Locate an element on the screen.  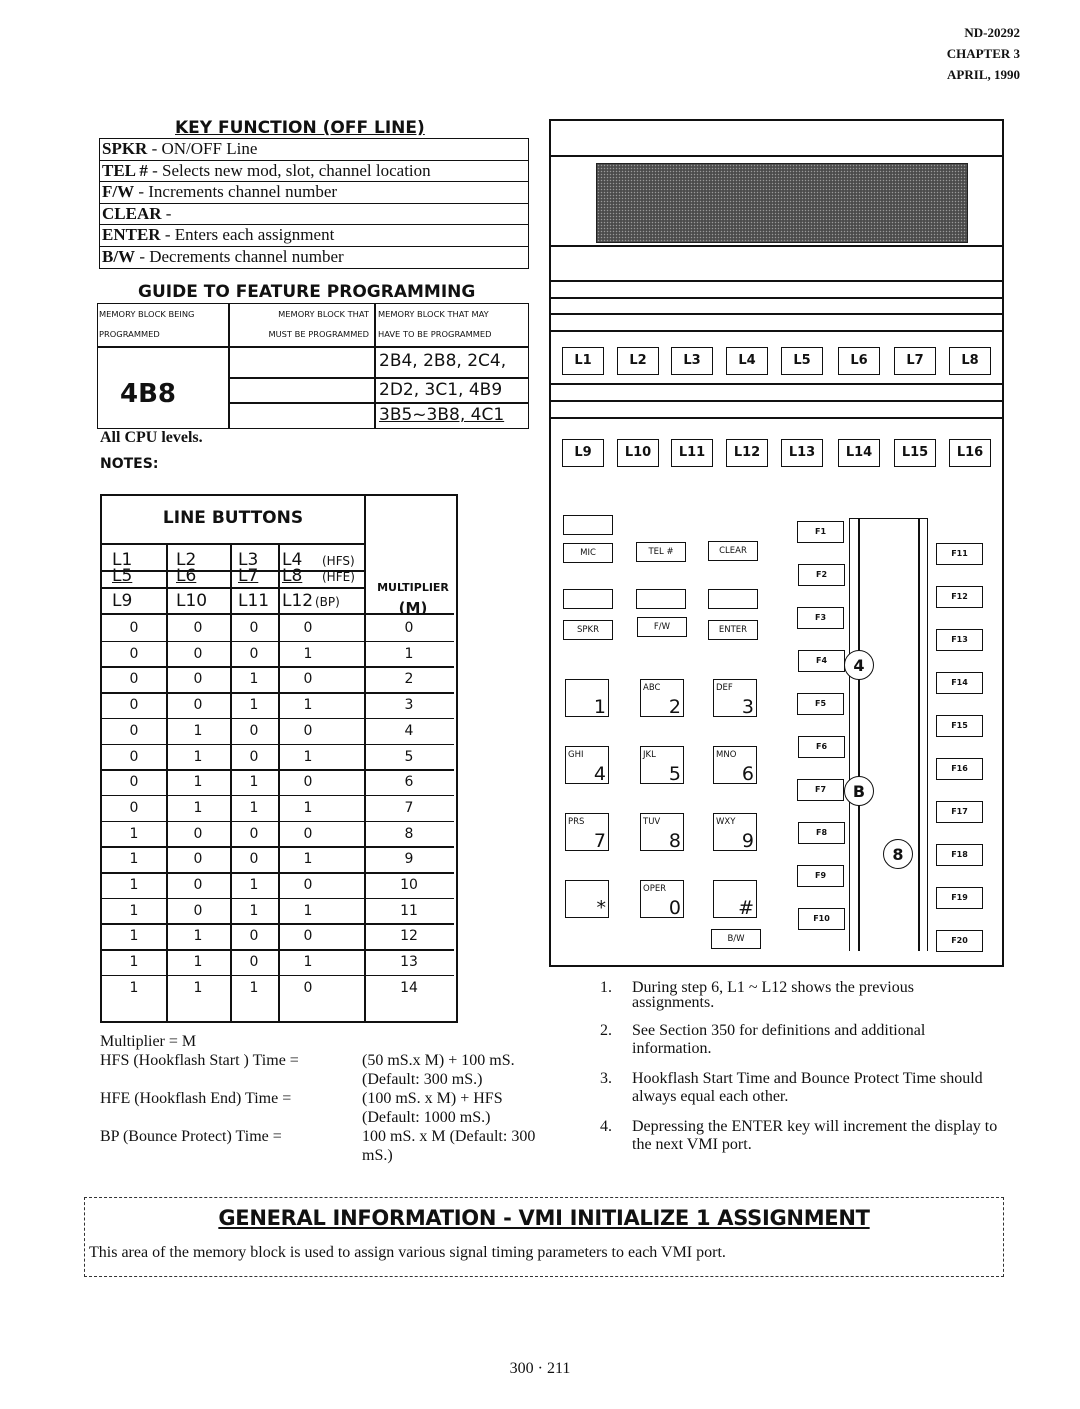
function-key-f11: F11 is located at coordinates (959, 554).